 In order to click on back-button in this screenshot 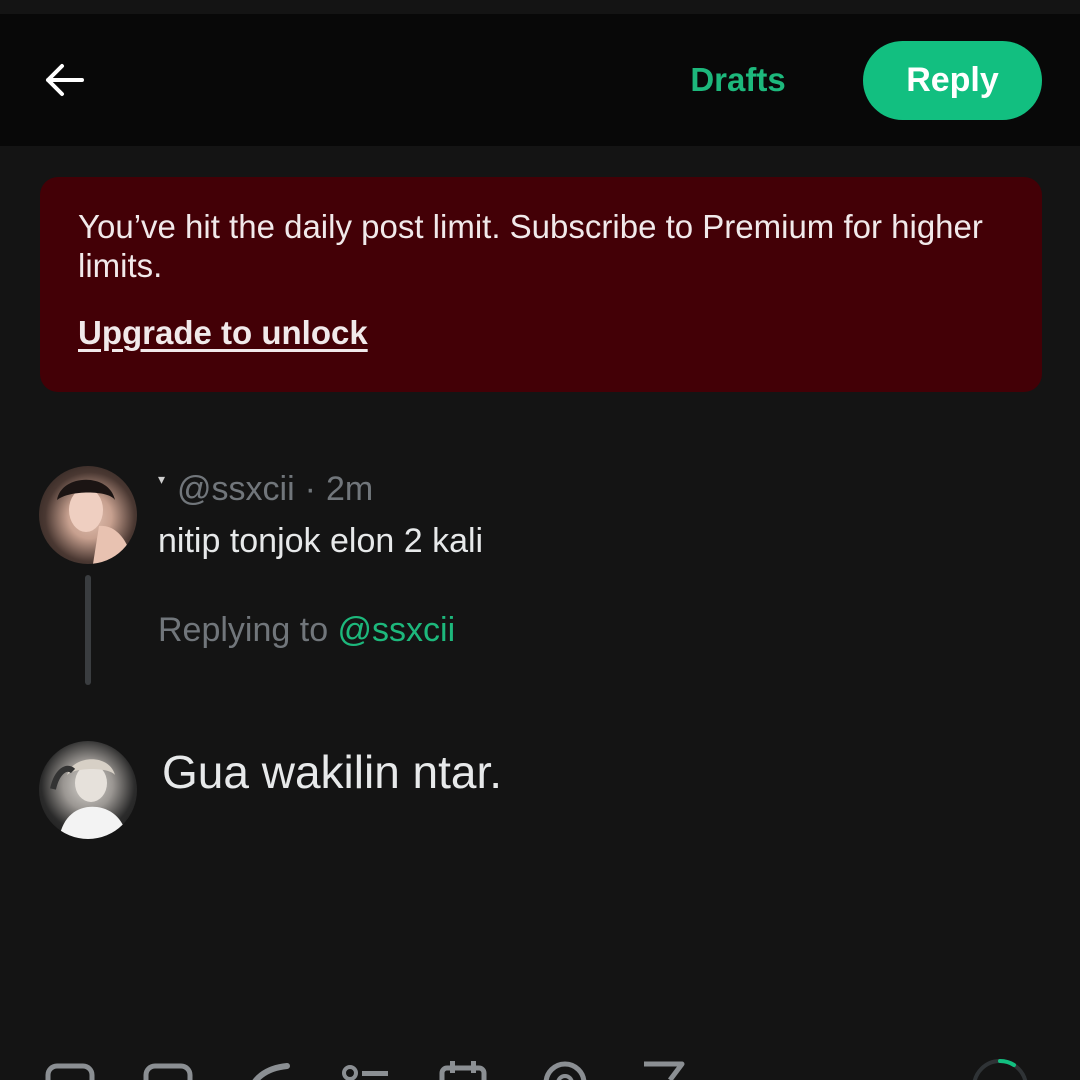, I will do `click(64, 80)`.